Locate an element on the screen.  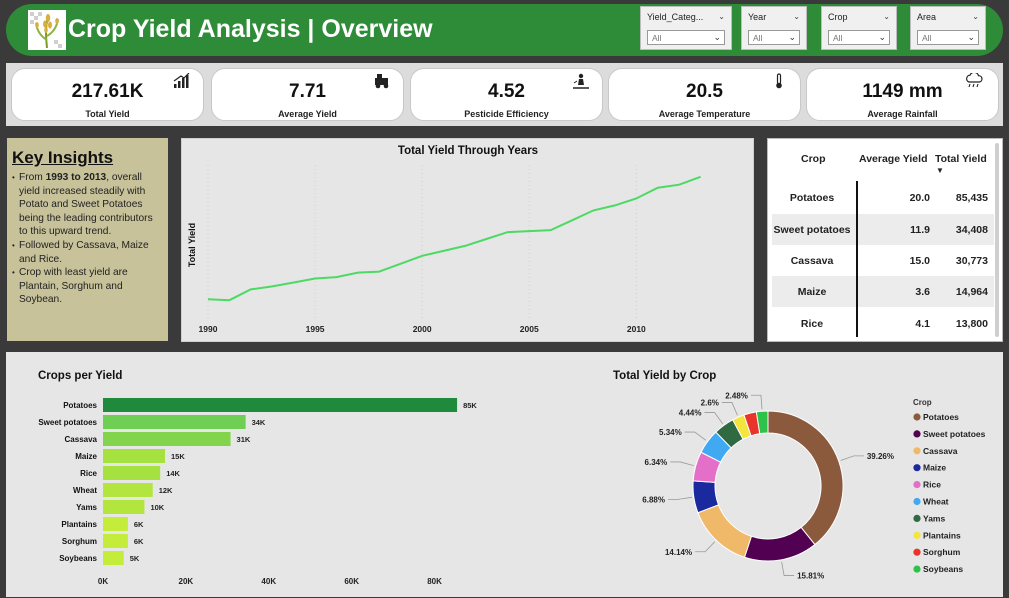
table-header-total-yield: Total Yield is located at coordinates (961, 159).